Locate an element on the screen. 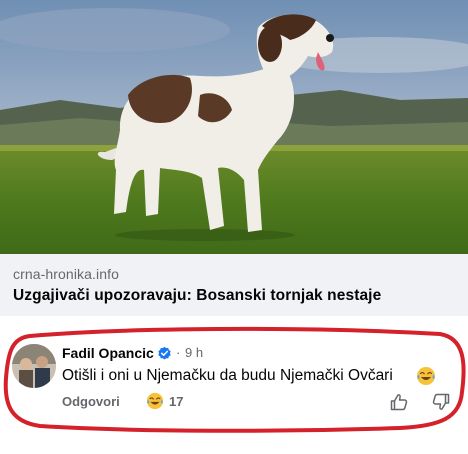 The height and width of the screenshot is (454, 468). laughing-tears-emoji-icon is located at coordinates (426, 376).